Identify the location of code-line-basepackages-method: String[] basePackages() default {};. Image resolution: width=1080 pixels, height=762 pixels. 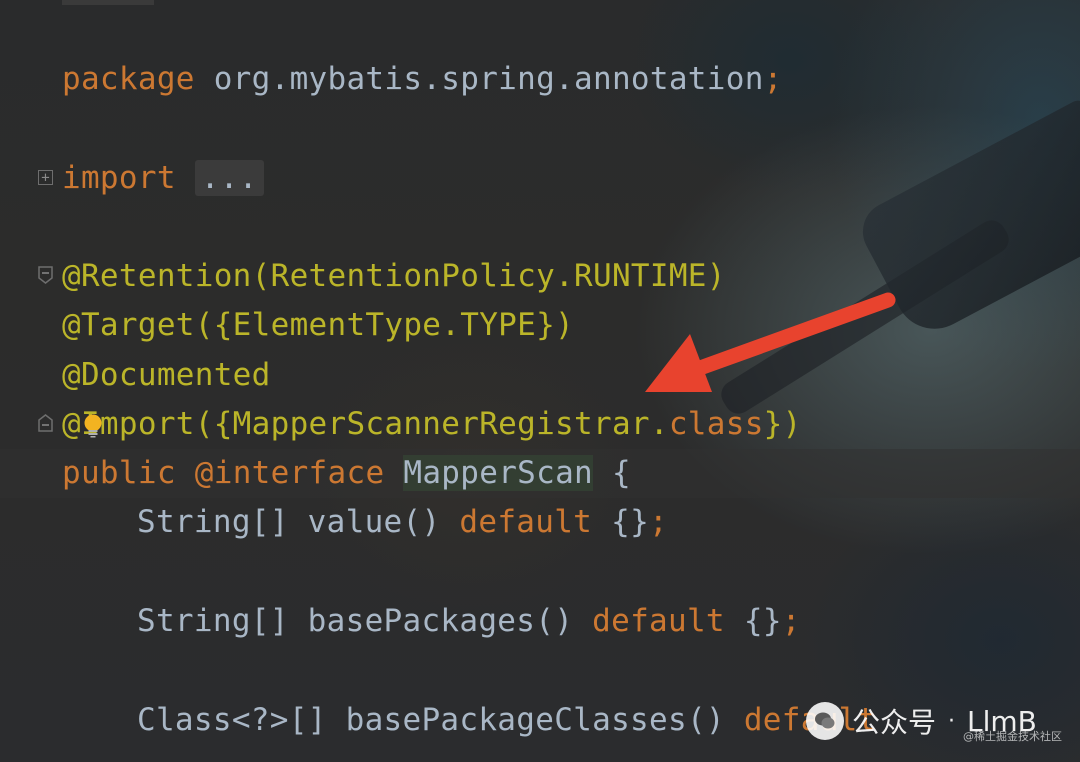
(469, 621).